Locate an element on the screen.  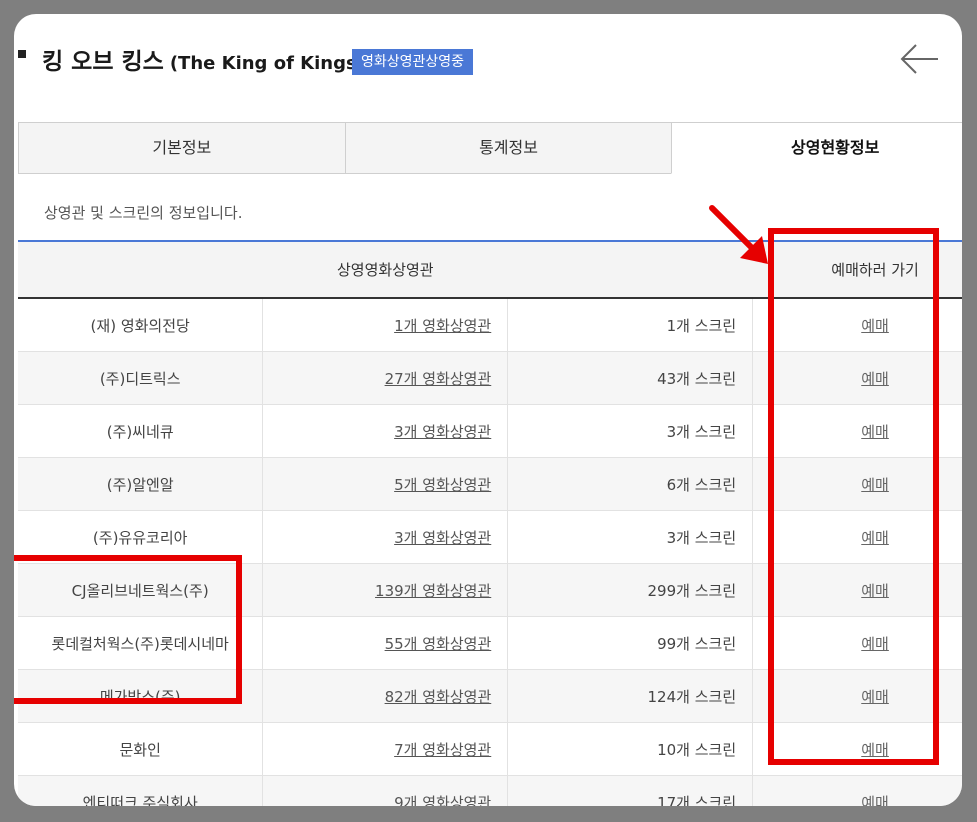
booking-link: 예매 is located at coordinates (875, 800).